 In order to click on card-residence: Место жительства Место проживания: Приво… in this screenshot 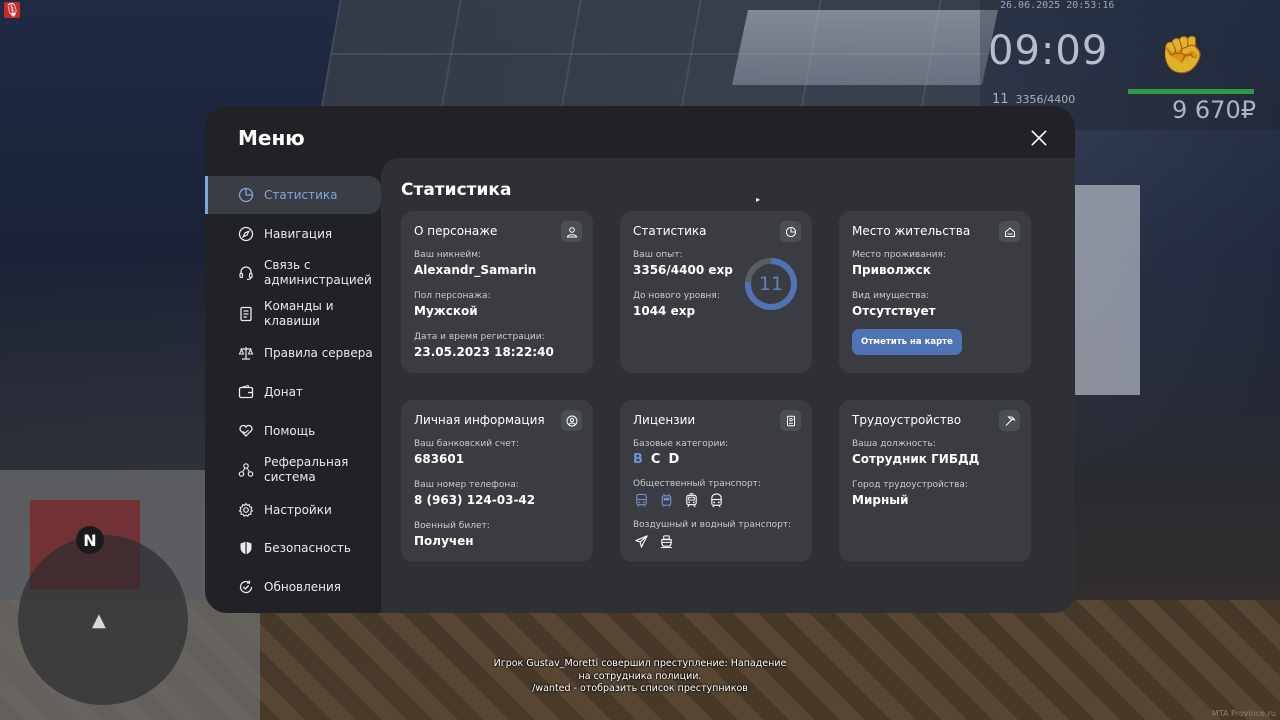, I will do `click(935, 292)`.